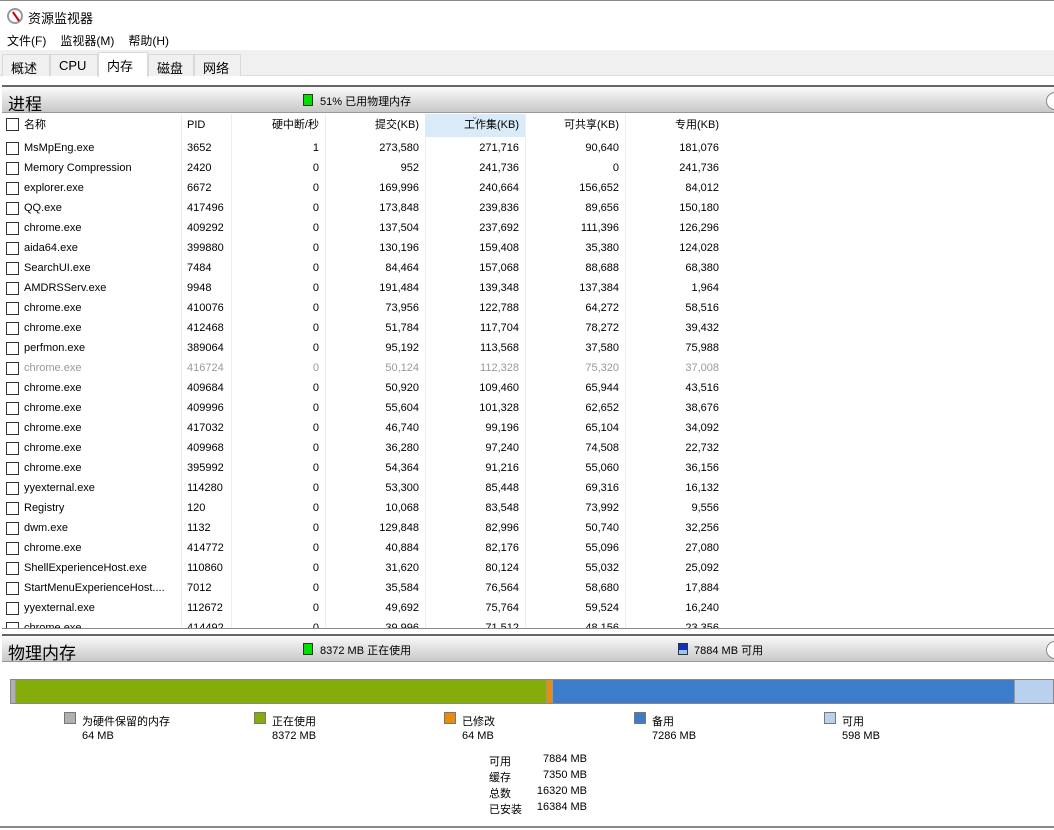 The width and height of the screenshot is (1054, 830). Describe the element at coordinates (148, 41) in the screenshot. I see `menu-help: 帮助(H)` at that location.